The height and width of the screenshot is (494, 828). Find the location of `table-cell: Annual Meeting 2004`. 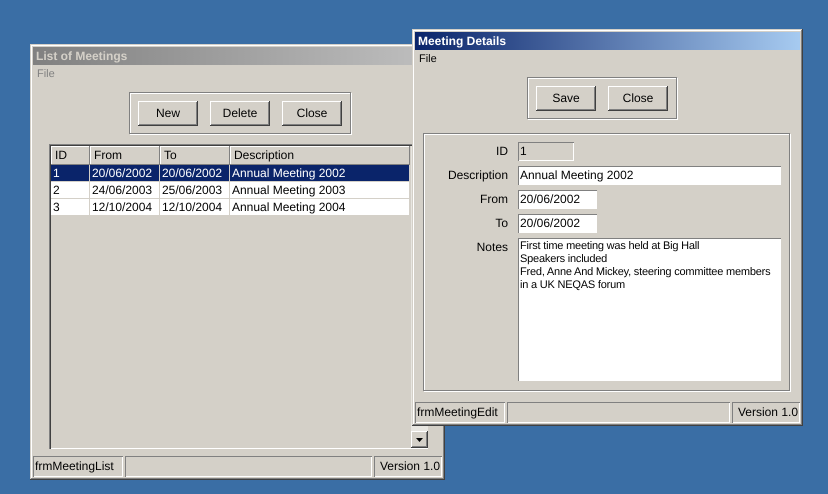

table-cell: Annual Meeting 2004 is located at coordinates (320, 207).